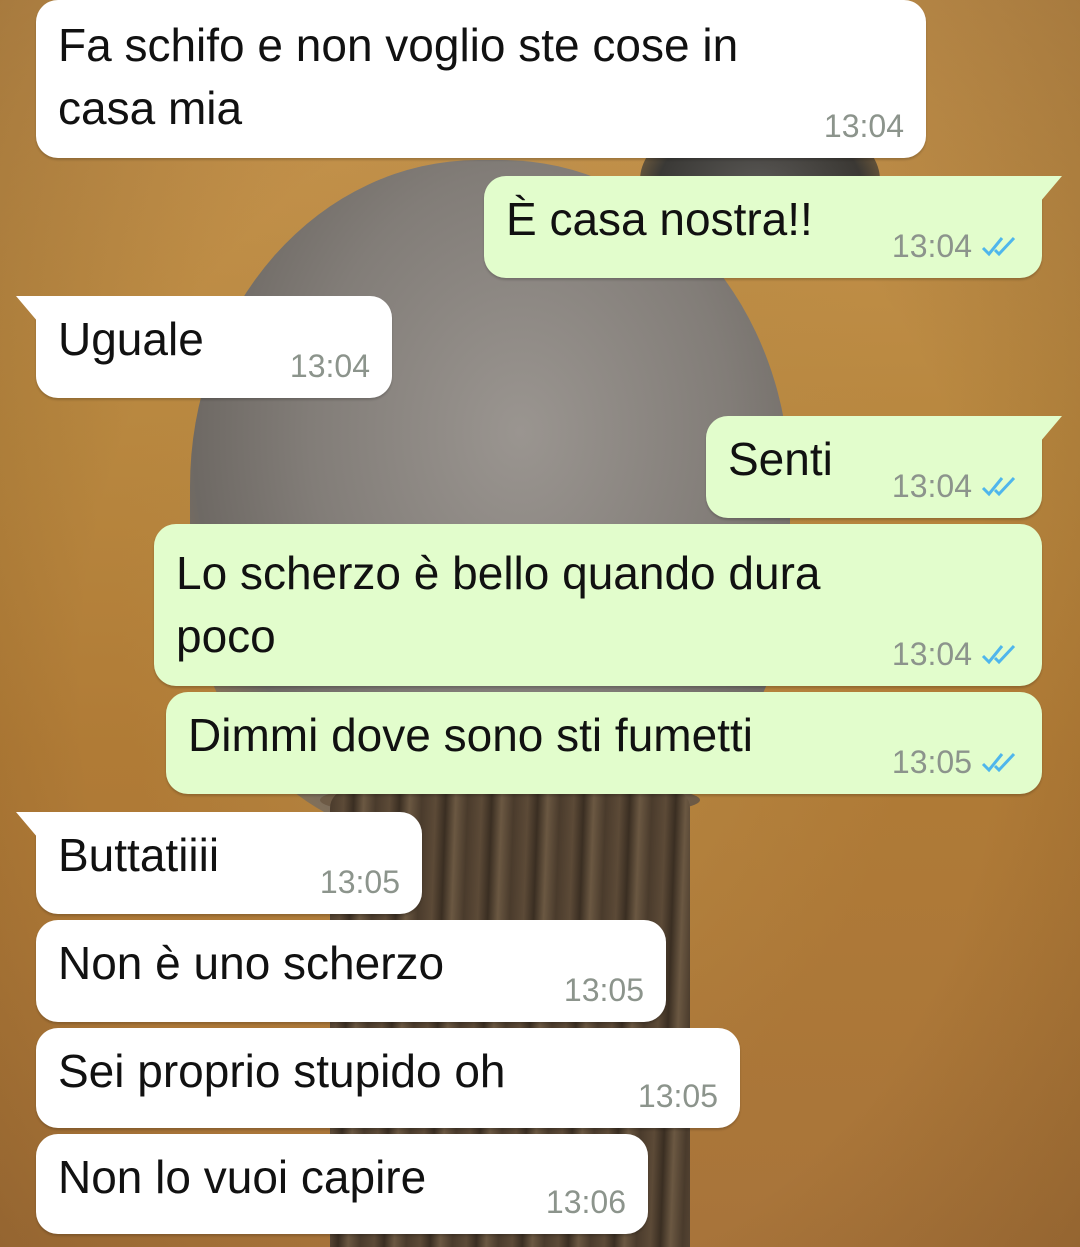 Image resolution: width=1080 pixels, height=1247 pixels. What do you see at coordinates (604, 743) in the screenshot?
I see `message-bubble-outgoing: Dimmi dove sono sti fumetti 13:05` at bounding box center [604, 743].